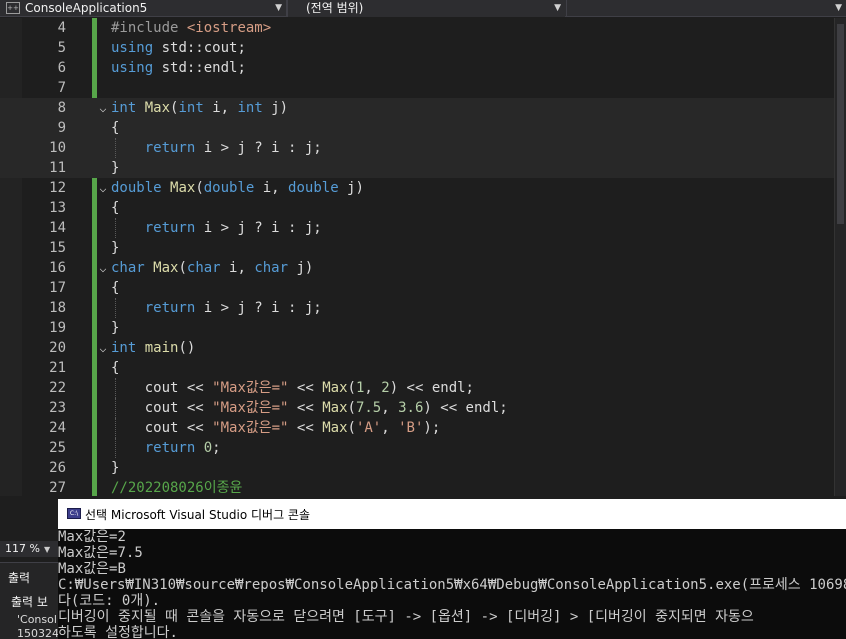 The image size is (846, 639). Describe the element at coordinates (417, 208) in the screenshot. I see `code-line: 13 {` at that location.